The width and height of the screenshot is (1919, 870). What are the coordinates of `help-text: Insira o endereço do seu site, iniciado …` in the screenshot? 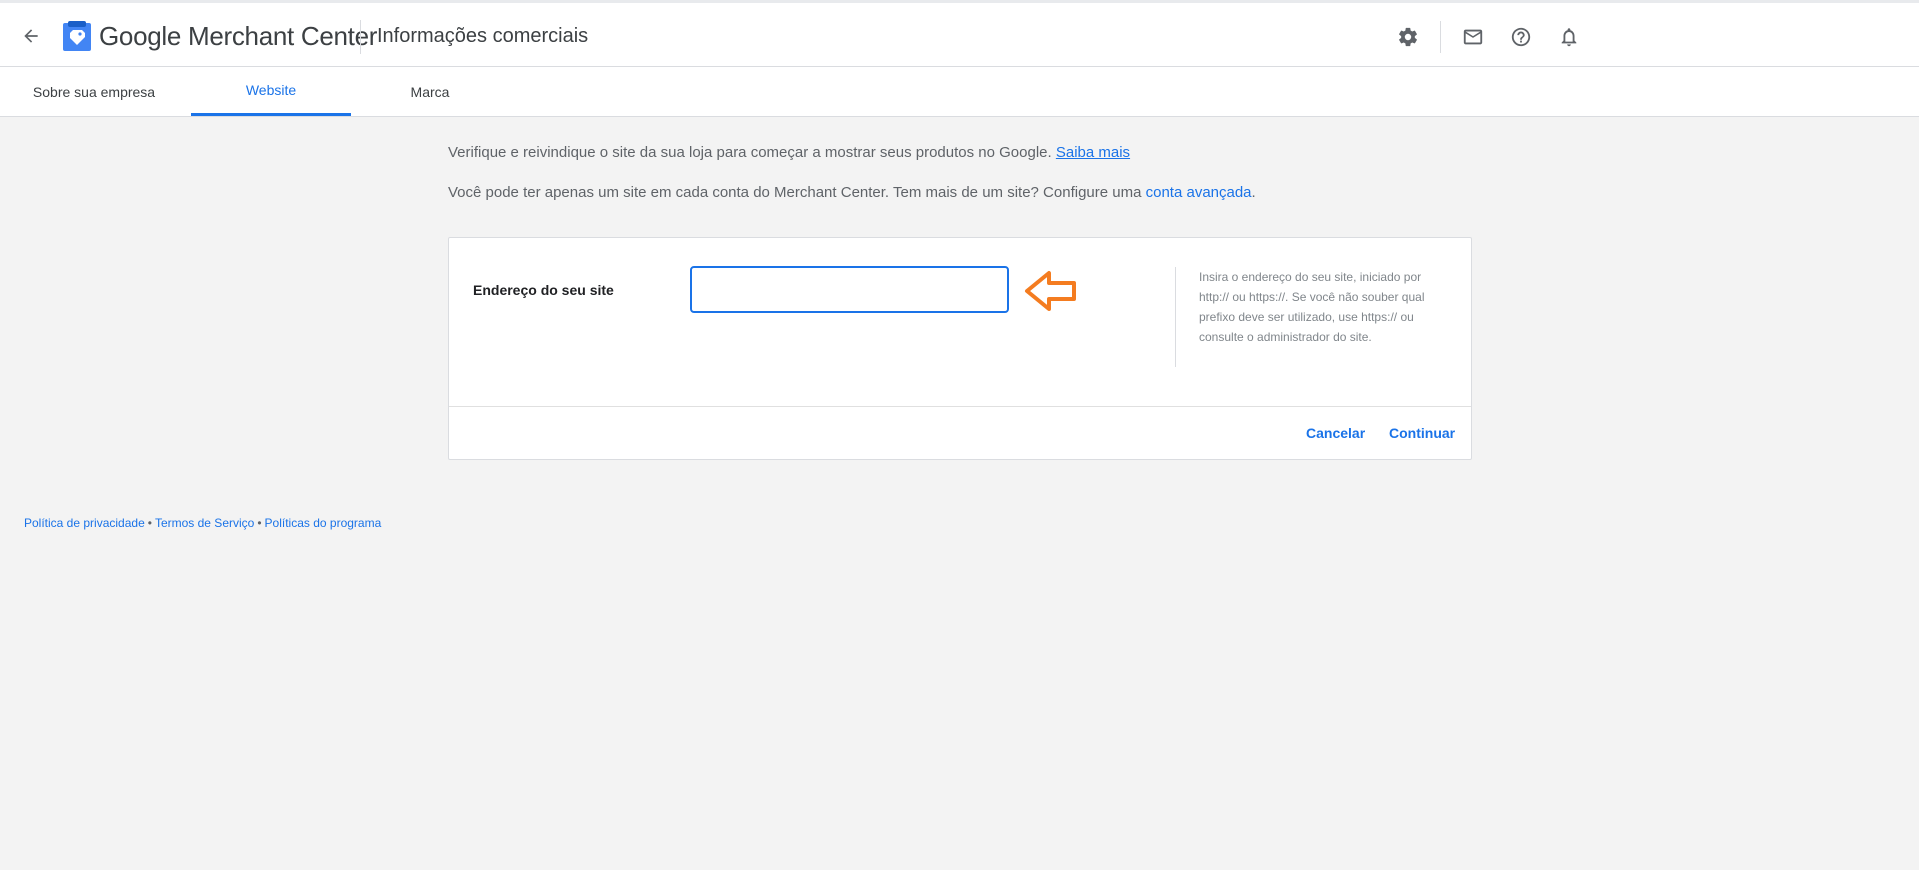 It's located at (1312, 307).